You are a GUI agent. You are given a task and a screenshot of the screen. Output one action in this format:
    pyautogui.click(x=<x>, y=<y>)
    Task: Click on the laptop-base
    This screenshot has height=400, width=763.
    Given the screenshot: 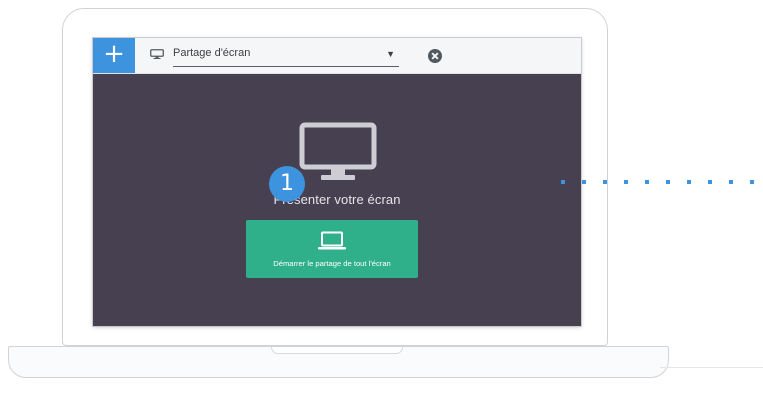 What is the action you would take?
    pyautogui.click(x=338, y=362)
    